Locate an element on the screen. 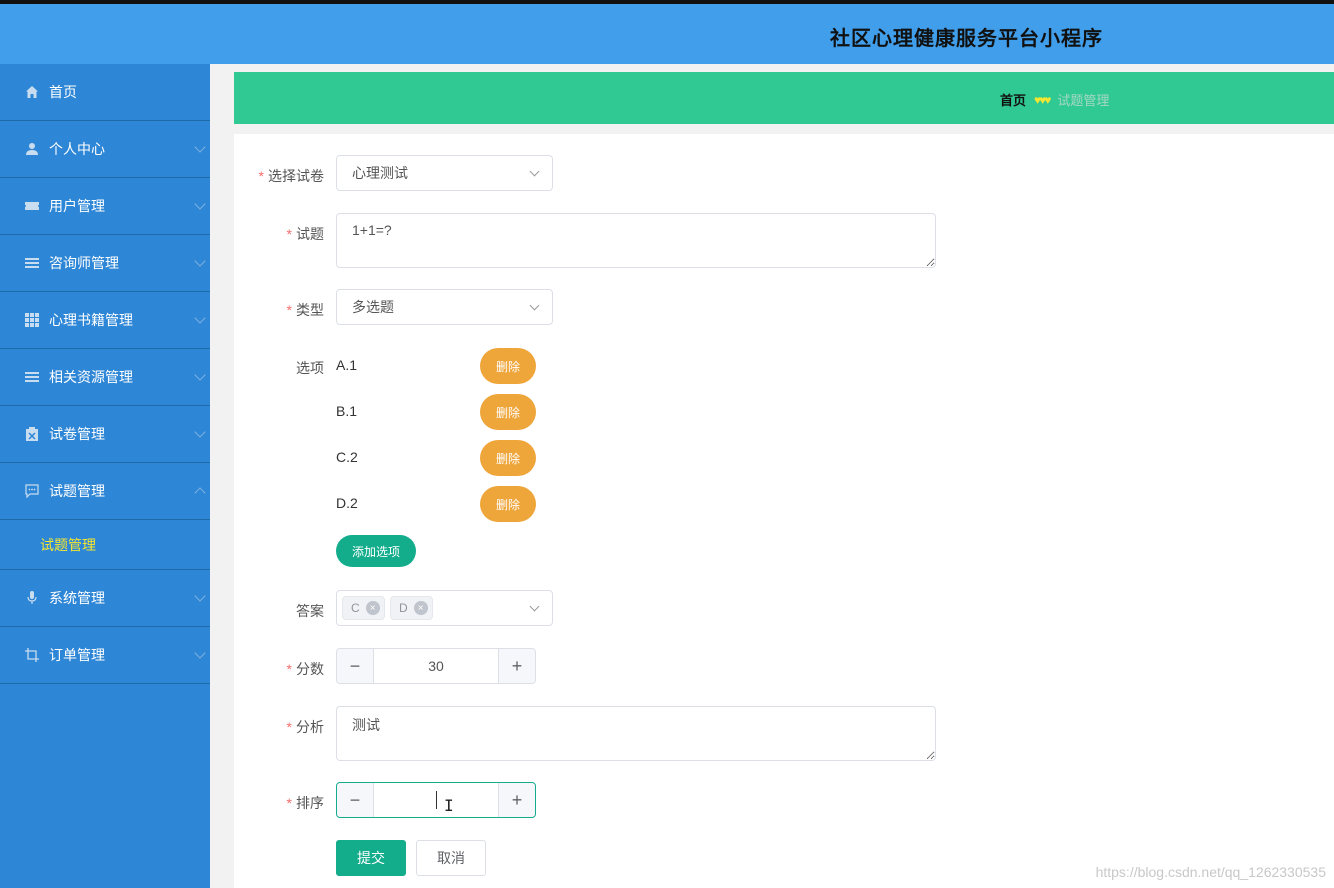  text-cursor-icon: I is located at coordinates (449, 805).